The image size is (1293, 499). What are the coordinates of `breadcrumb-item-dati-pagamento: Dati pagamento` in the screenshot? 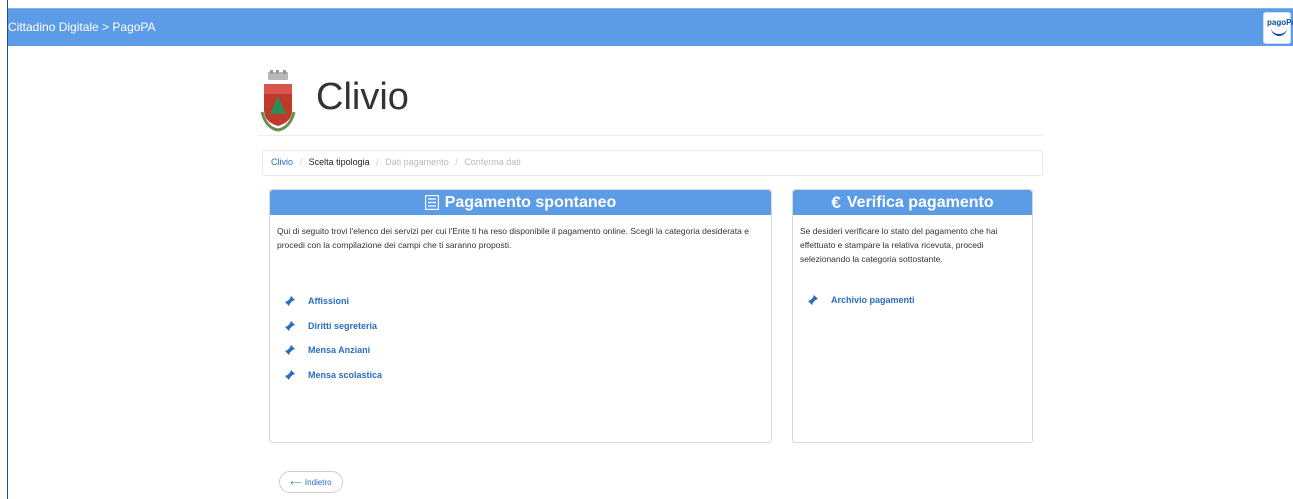 It's located at (417, 162).